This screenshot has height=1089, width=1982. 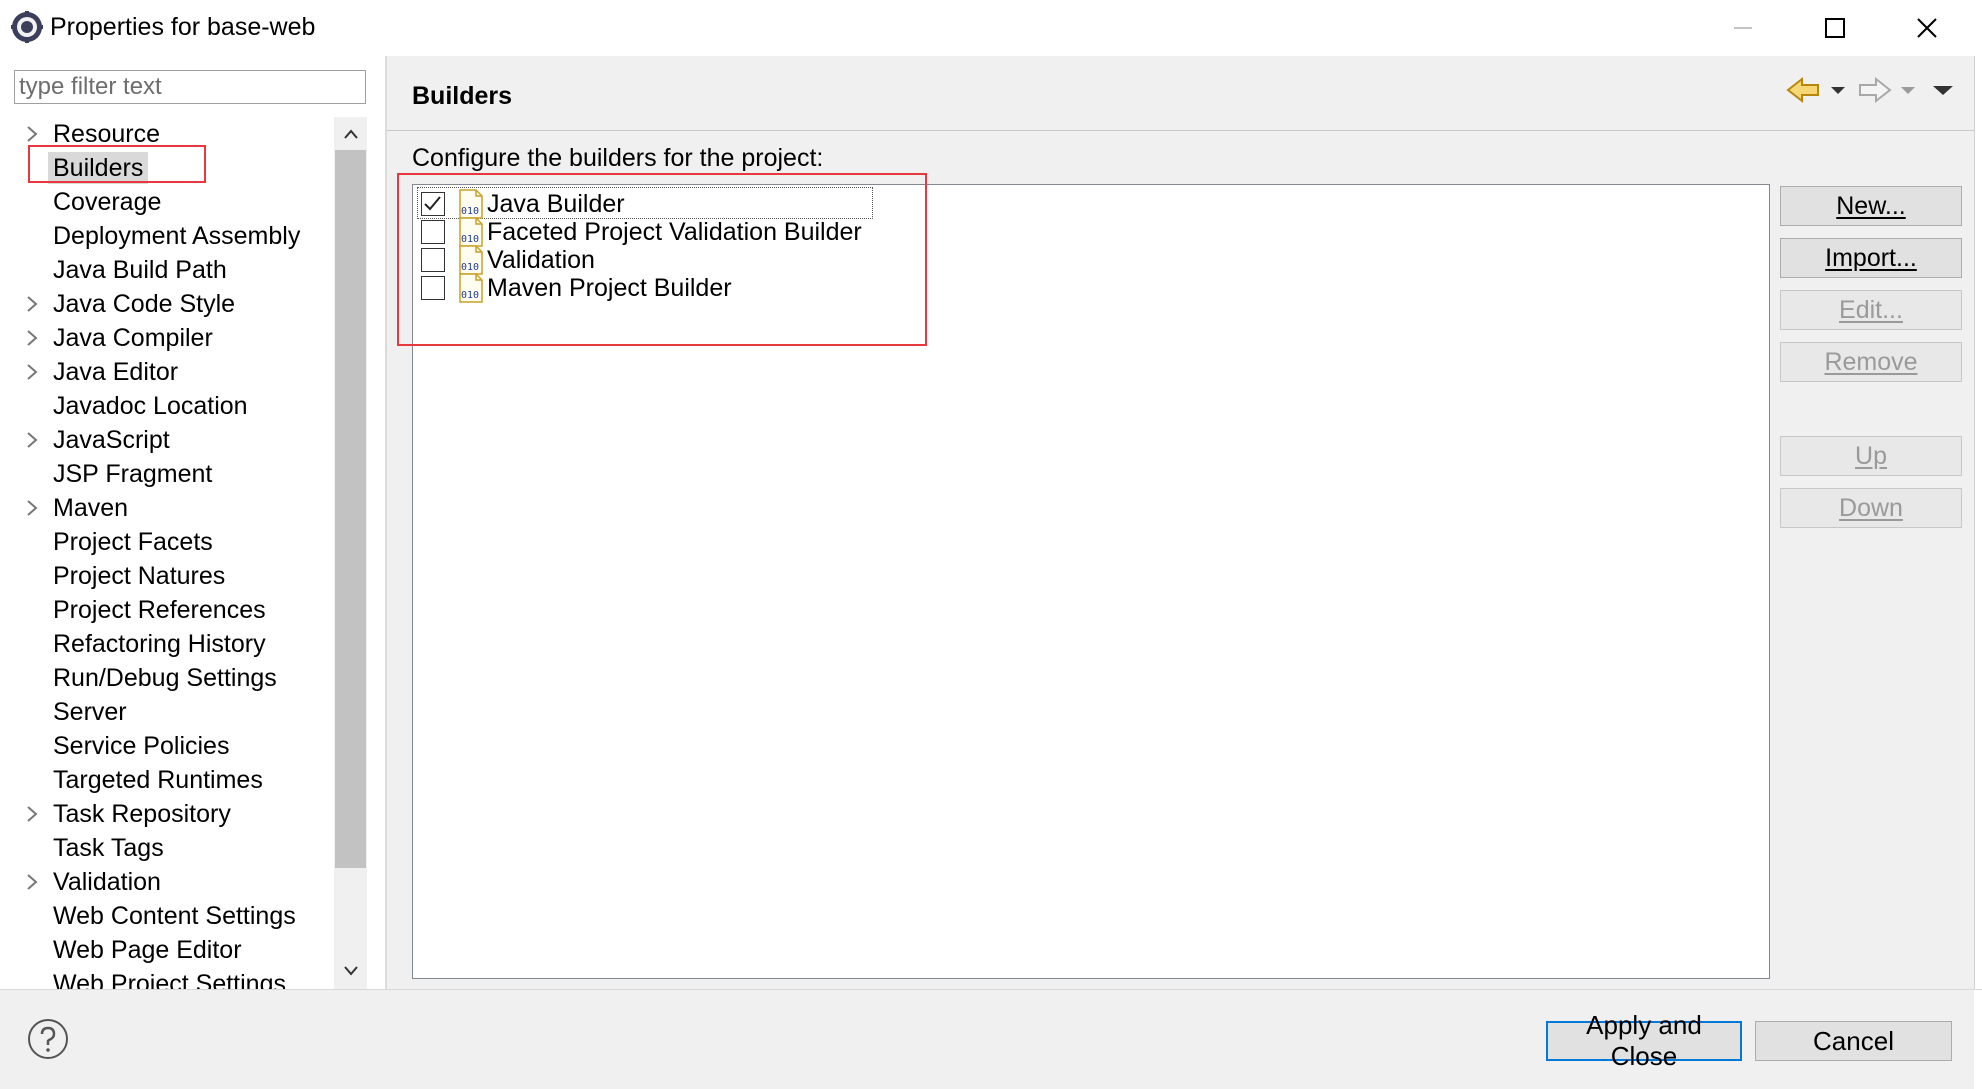 What do you see at coordinates (159, 610) in the screenshot?
I see `nav-item-label: Project References` at bounding box center [159, 610].